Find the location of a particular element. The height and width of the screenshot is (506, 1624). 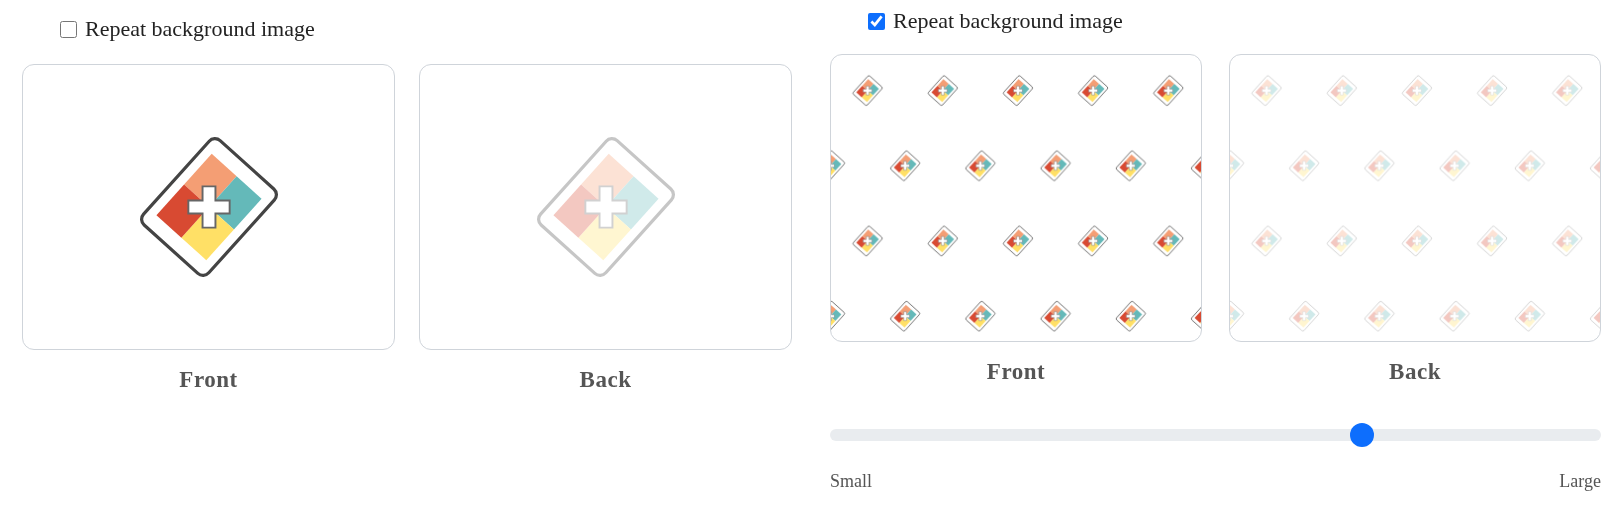

size-slider is located at coordinates (1215, 435).